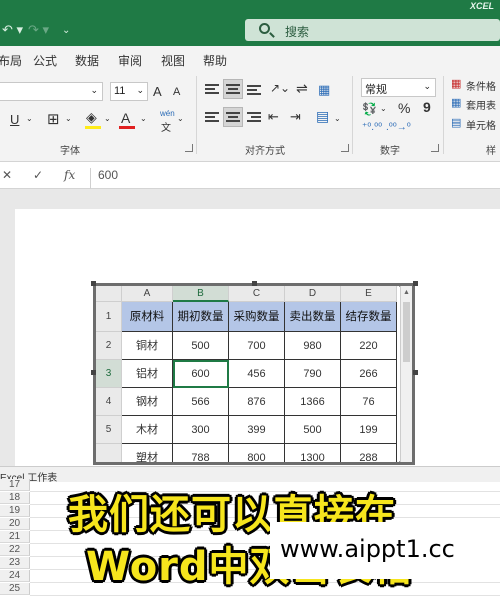 The height and width of the screenshot is (601, 500). What do you see at coordinates (129, 91) in the screenshot?
I see `font-size-box: 11 ⌄` at bounding box center [129, 91].